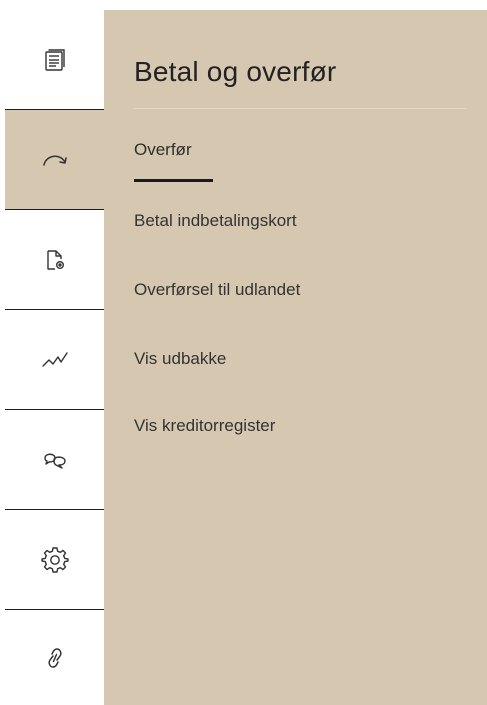  What do you see at coordinates (300, 108) in the screenshot?
I see `divider` at bounding box center [300, 108].